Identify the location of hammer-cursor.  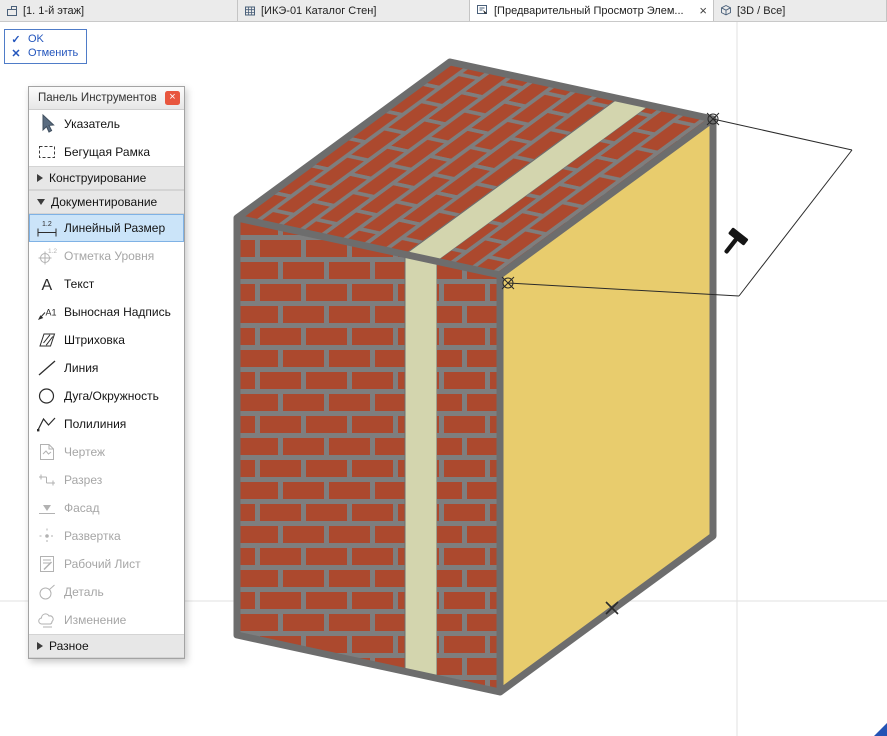
(736, 240).